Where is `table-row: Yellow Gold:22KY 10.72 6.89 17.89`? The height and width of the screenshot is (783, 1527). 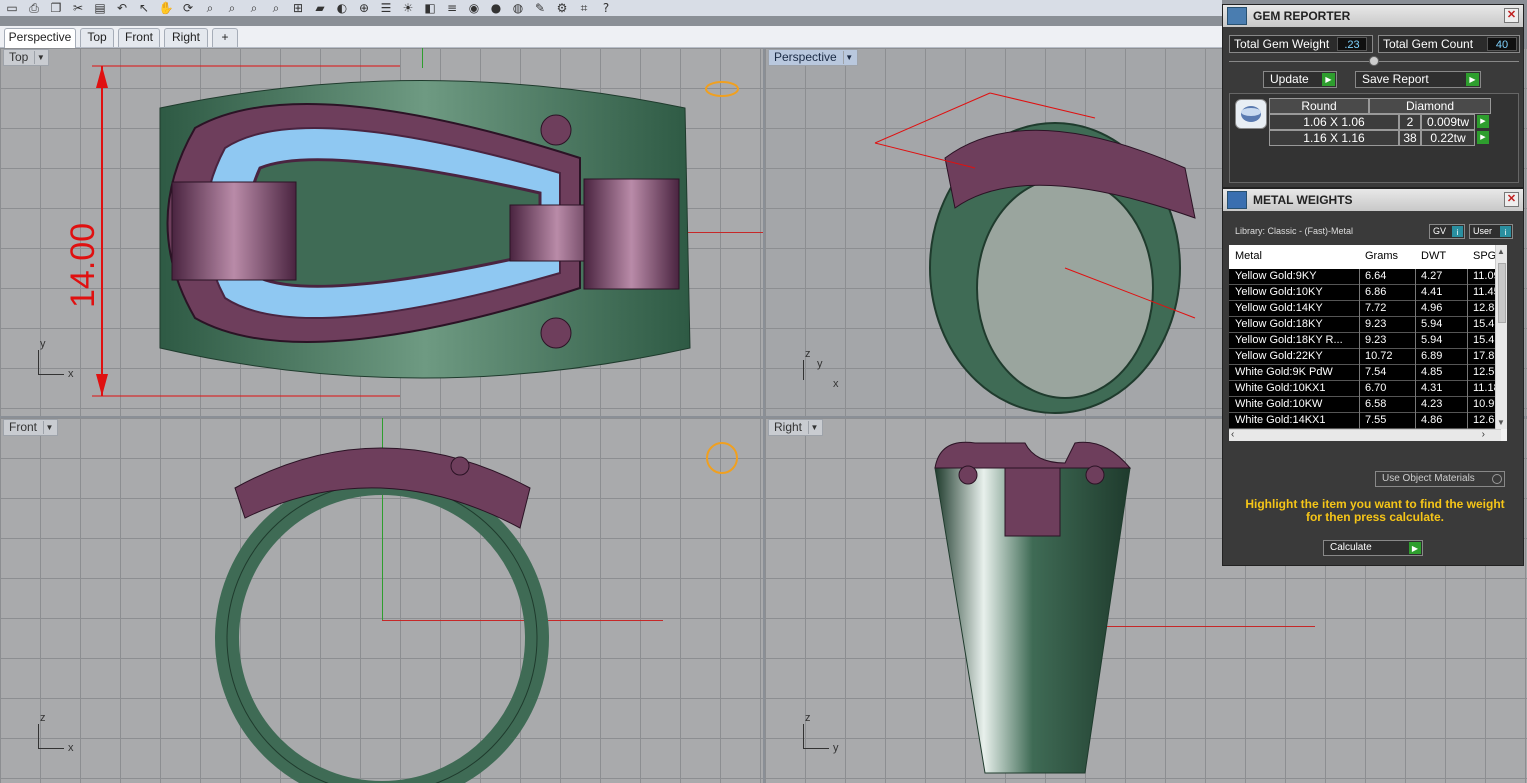
table-row: Yellow Gold:22KY 10.72 6.89 17.89 is located at coordinates (1365, 357).